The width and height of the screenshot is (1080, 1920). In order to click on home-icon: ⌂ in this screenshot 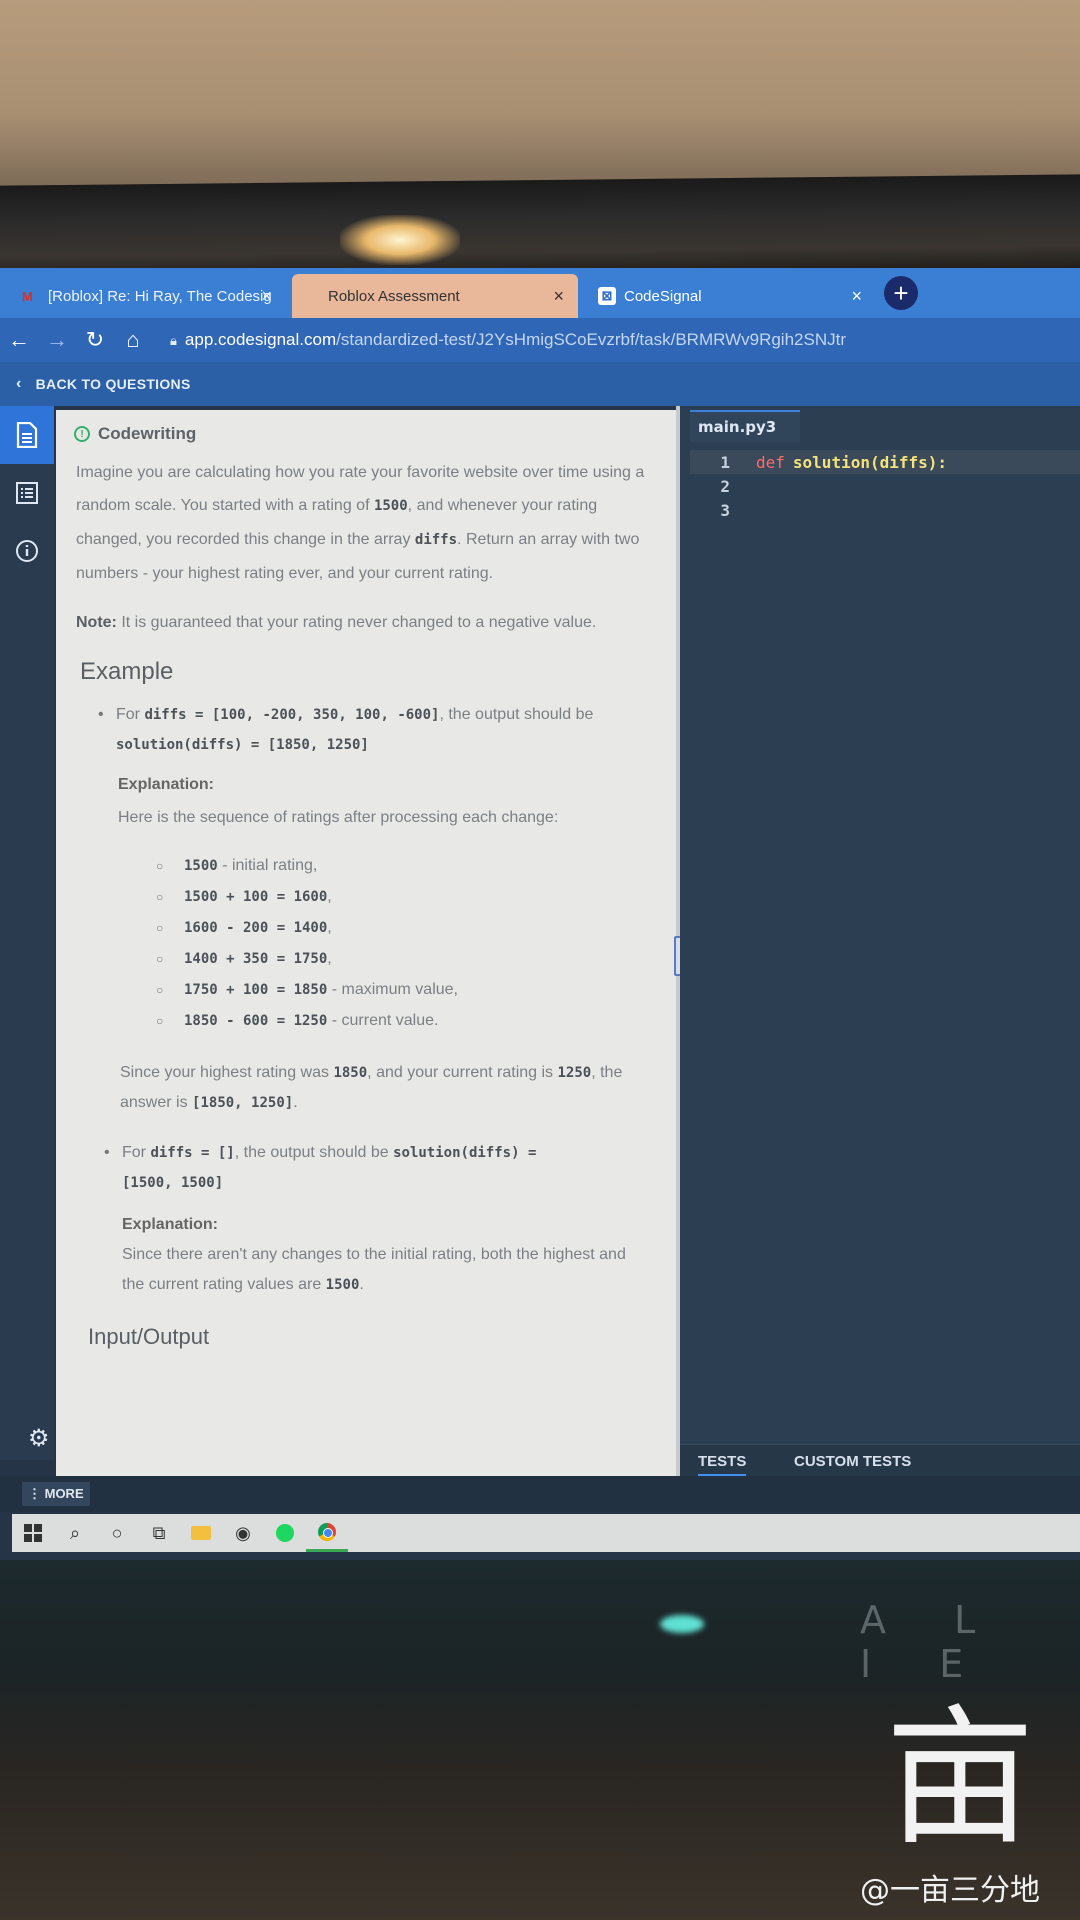, I will do `click(133, 340)`.